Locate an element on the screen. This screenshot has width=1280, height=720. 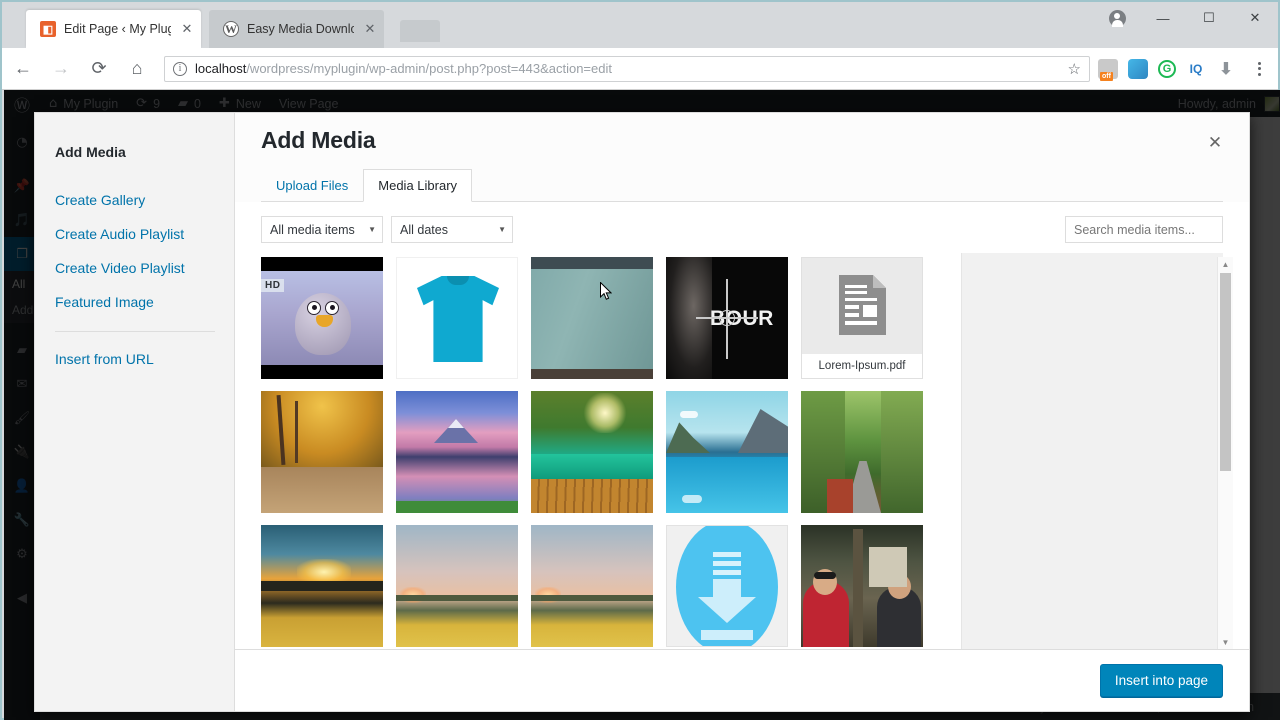
media-item-golden-field-sunset is located at coordinates (322, 586).